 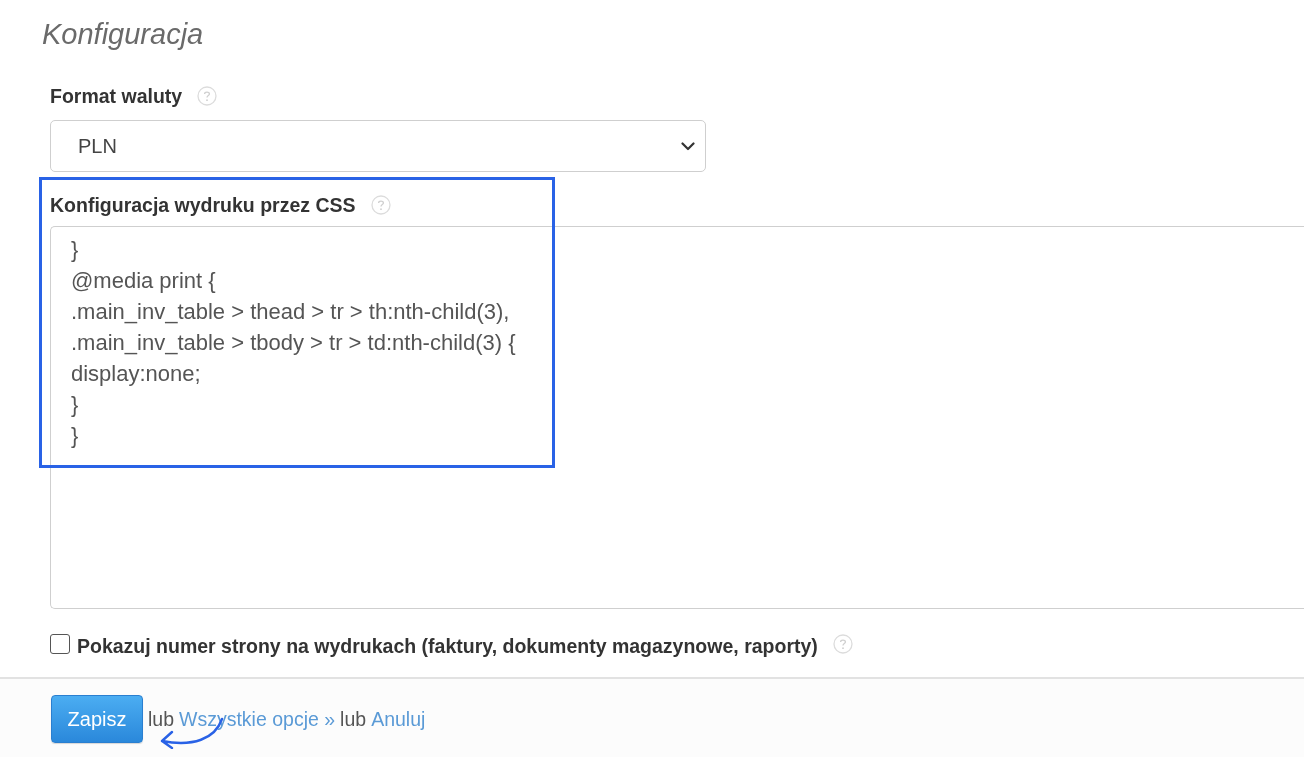 What do you see at coordinates (60, 644) in the screenshot?
I see `checkbox` at bounding box center [60, 644].